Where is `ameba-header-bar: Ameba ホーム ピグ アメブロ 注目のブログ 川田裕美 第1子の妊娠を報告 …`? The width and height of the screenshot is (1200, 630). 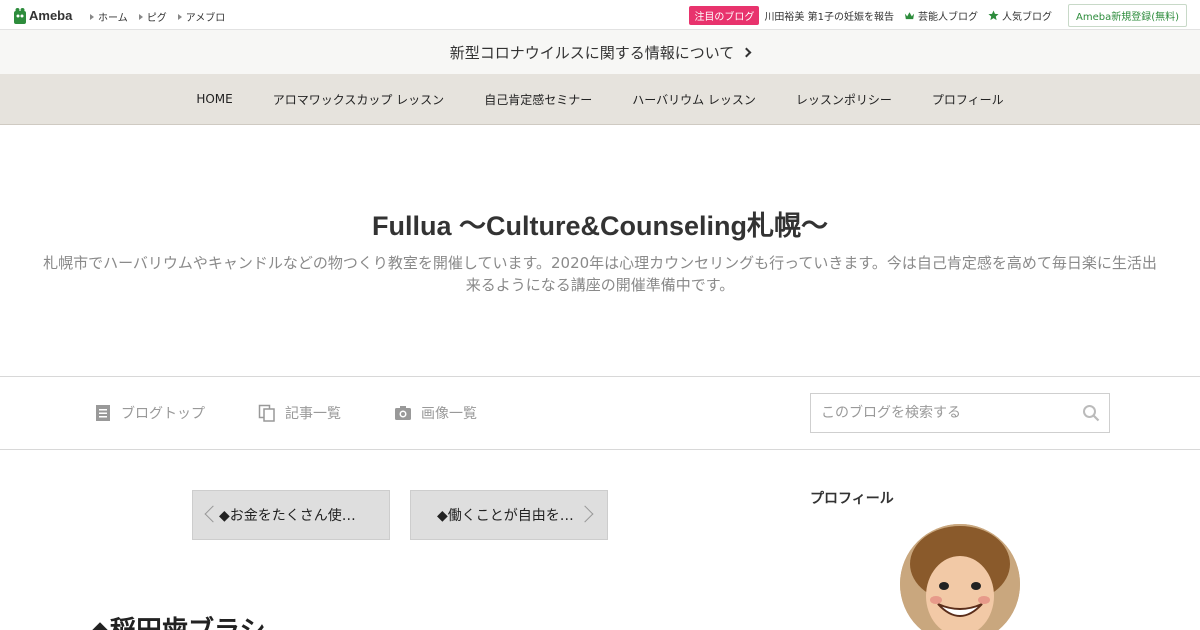 ameba-header-bar: Ameba ホーム ピグ アメブロ 注目のブログ 川田裕美 第1子の妊娠を報告 … is located at coordinates (600, 15).